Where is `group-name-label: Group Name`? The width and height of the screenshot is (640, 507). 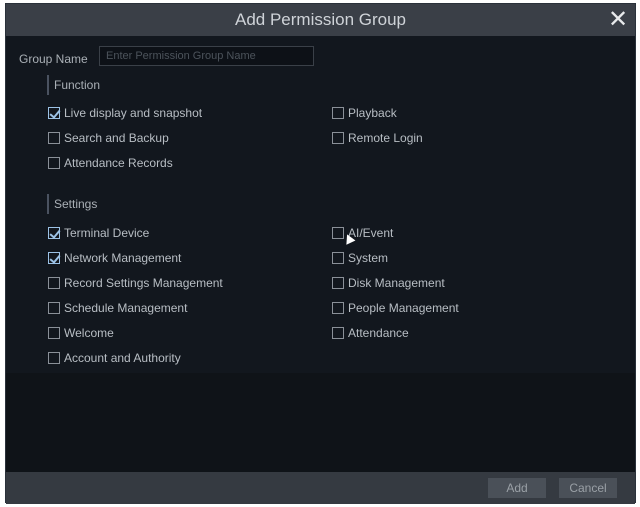 group-name-label: Group Name is located at coordinates (53, 59).